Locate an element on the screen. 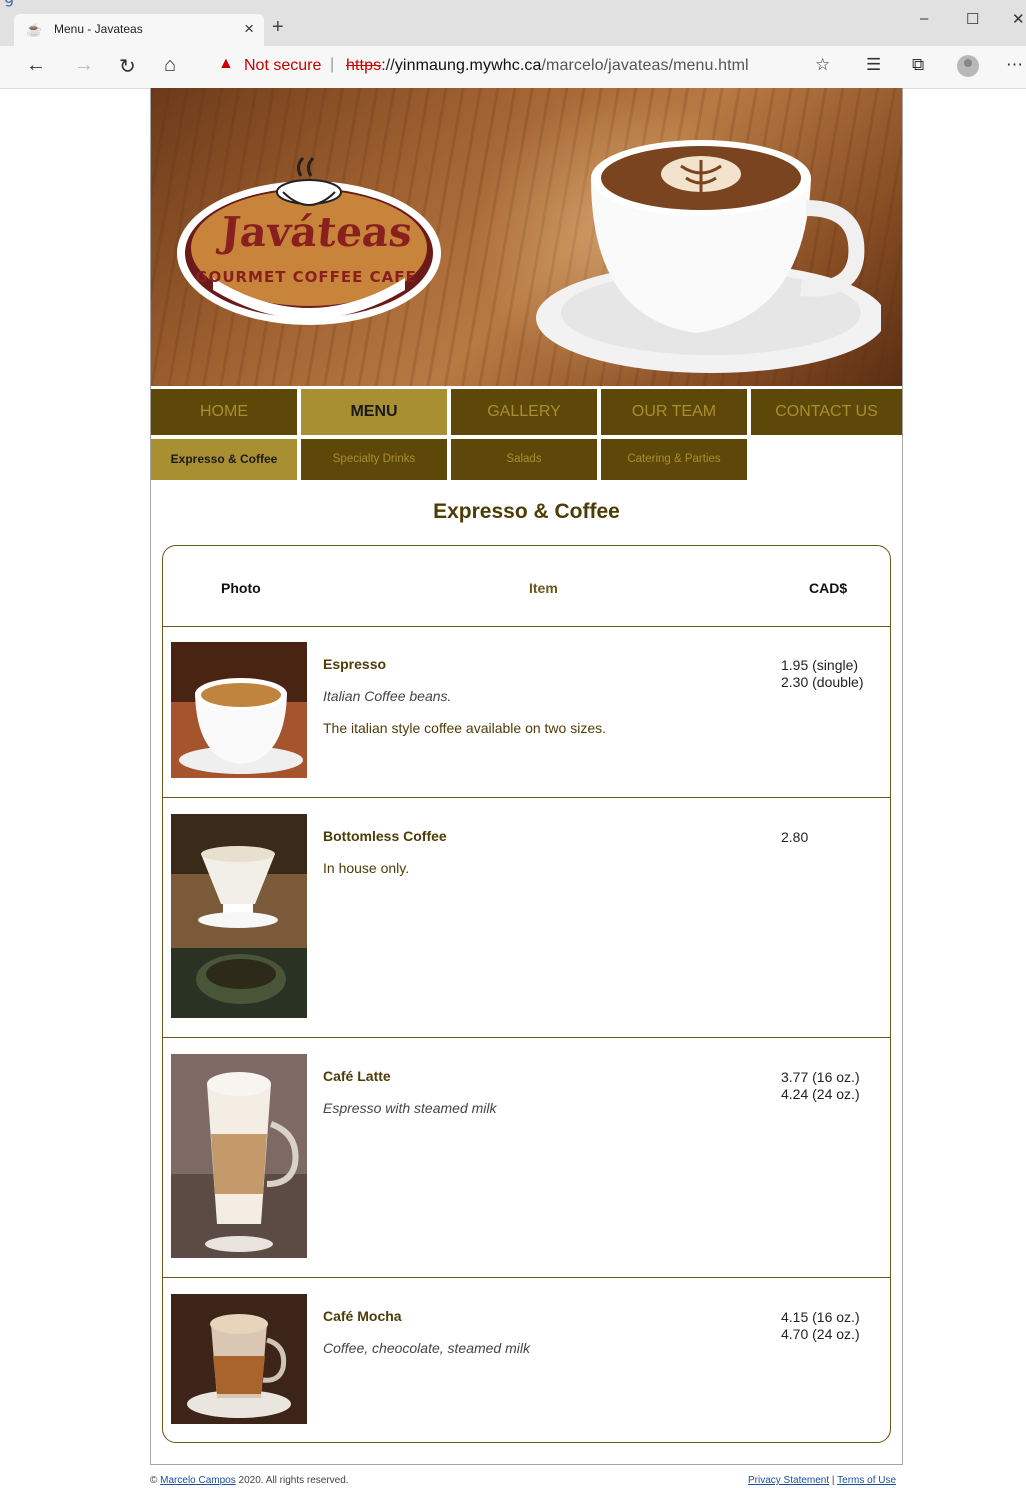  terms-of-use-link: Terms of Use is located at coordinates (866, 1480).